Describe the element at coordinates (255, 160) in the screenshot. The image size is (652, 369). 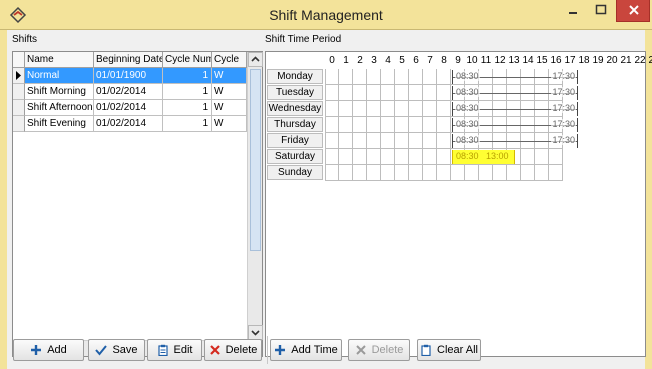
I see `vertical-scroll-thumb` at that location.